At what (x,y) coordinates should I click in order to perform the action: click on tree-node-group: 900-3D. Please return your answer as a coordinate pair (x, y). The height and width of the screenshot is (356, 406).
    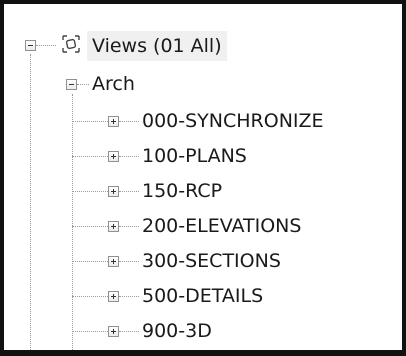
    Looking at the image, I should click on (235, 331).